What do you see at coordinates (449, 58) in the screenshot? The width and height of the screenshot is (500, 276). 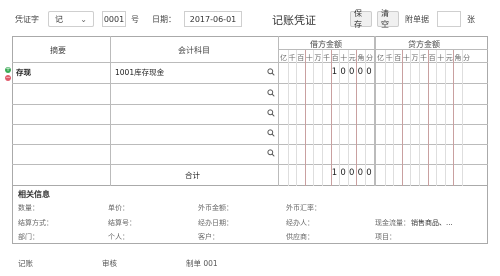 I see `credit-digit-header: 元` at bounding box center [449, 58].